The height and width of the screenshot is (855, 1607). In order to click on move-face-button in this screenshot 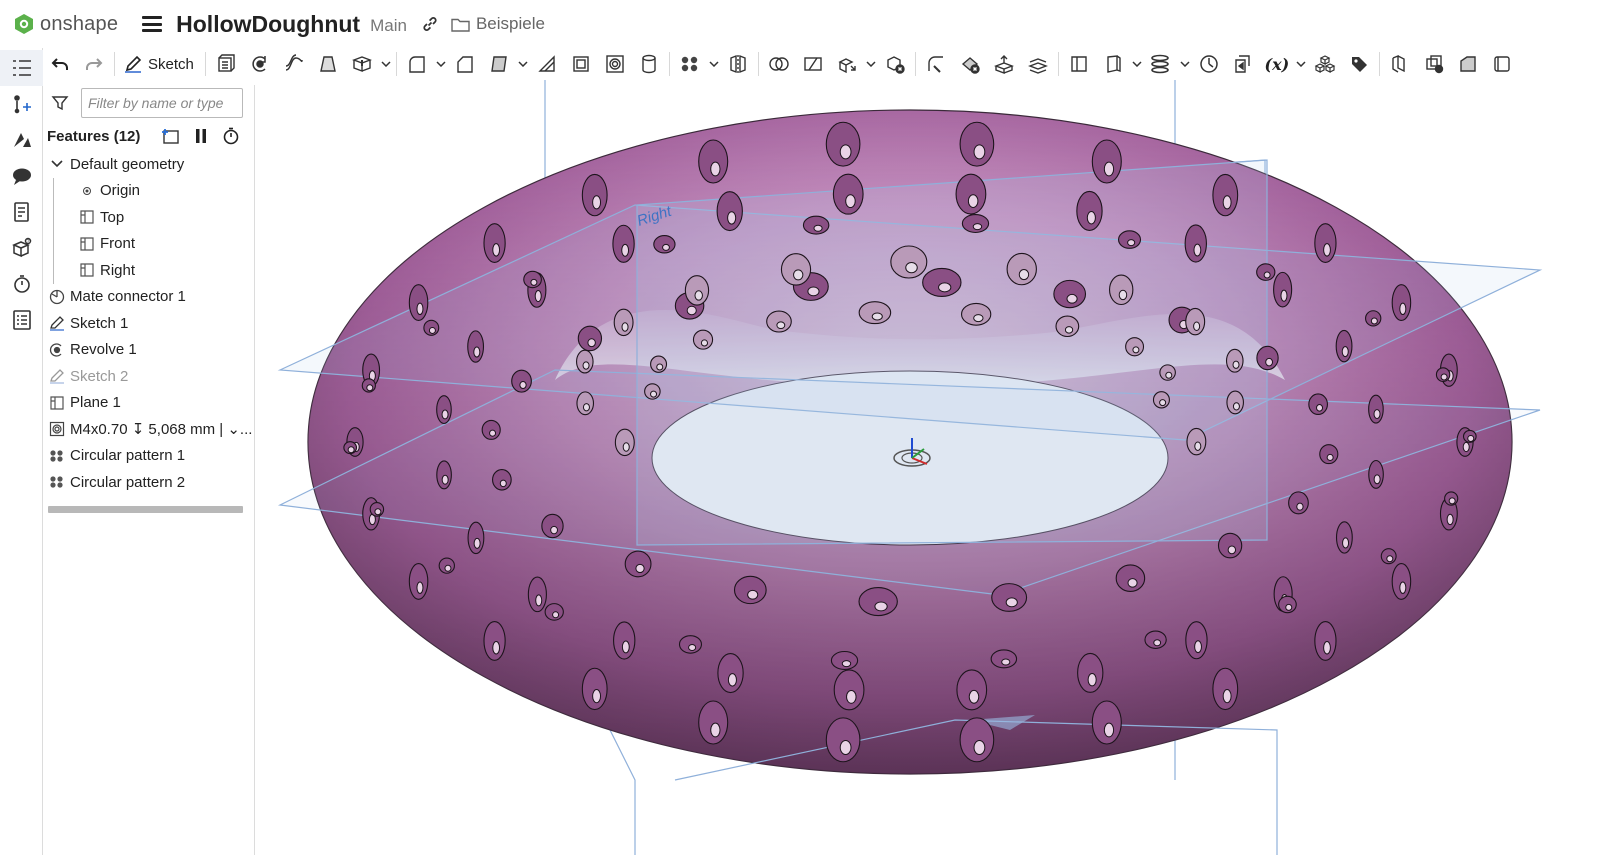, I will do `click(1004, 64)`.